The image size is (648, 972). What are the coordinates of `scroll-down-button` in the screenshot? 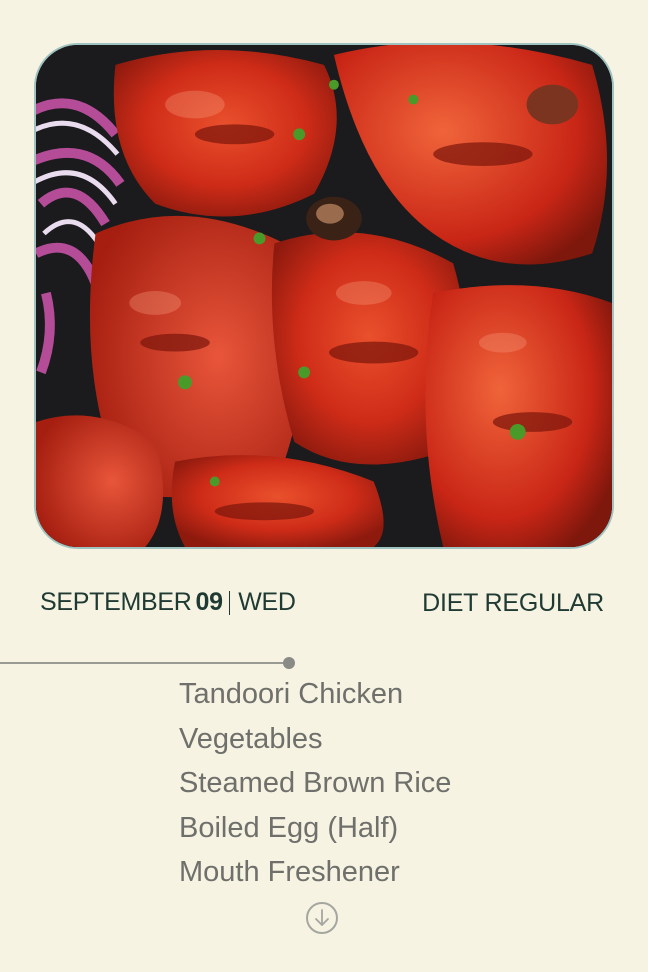 It's located at (322, 918).